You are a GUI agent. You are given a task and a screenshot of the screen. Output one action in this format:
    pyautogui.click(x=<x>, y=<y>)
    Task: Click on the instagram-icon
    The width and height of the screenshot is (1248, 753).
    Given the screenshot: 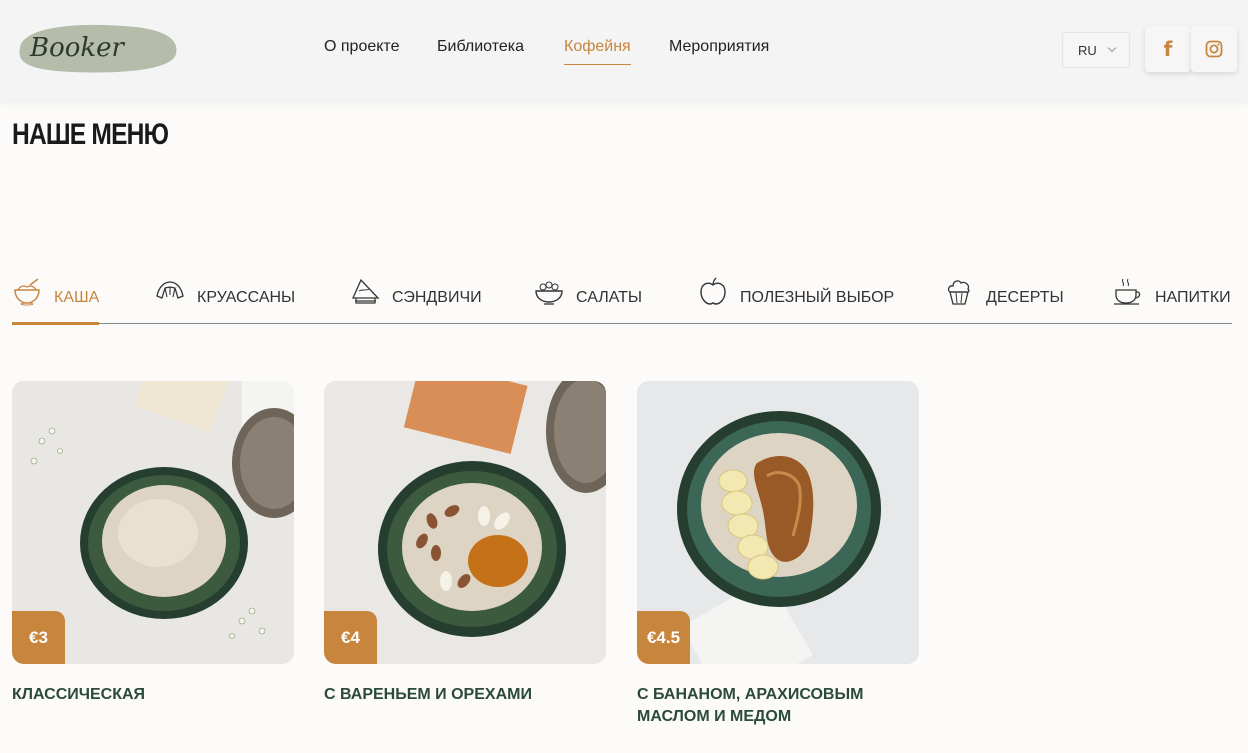 What is the action you would take?
    pyautogui.click(x=1214, y=49)
    